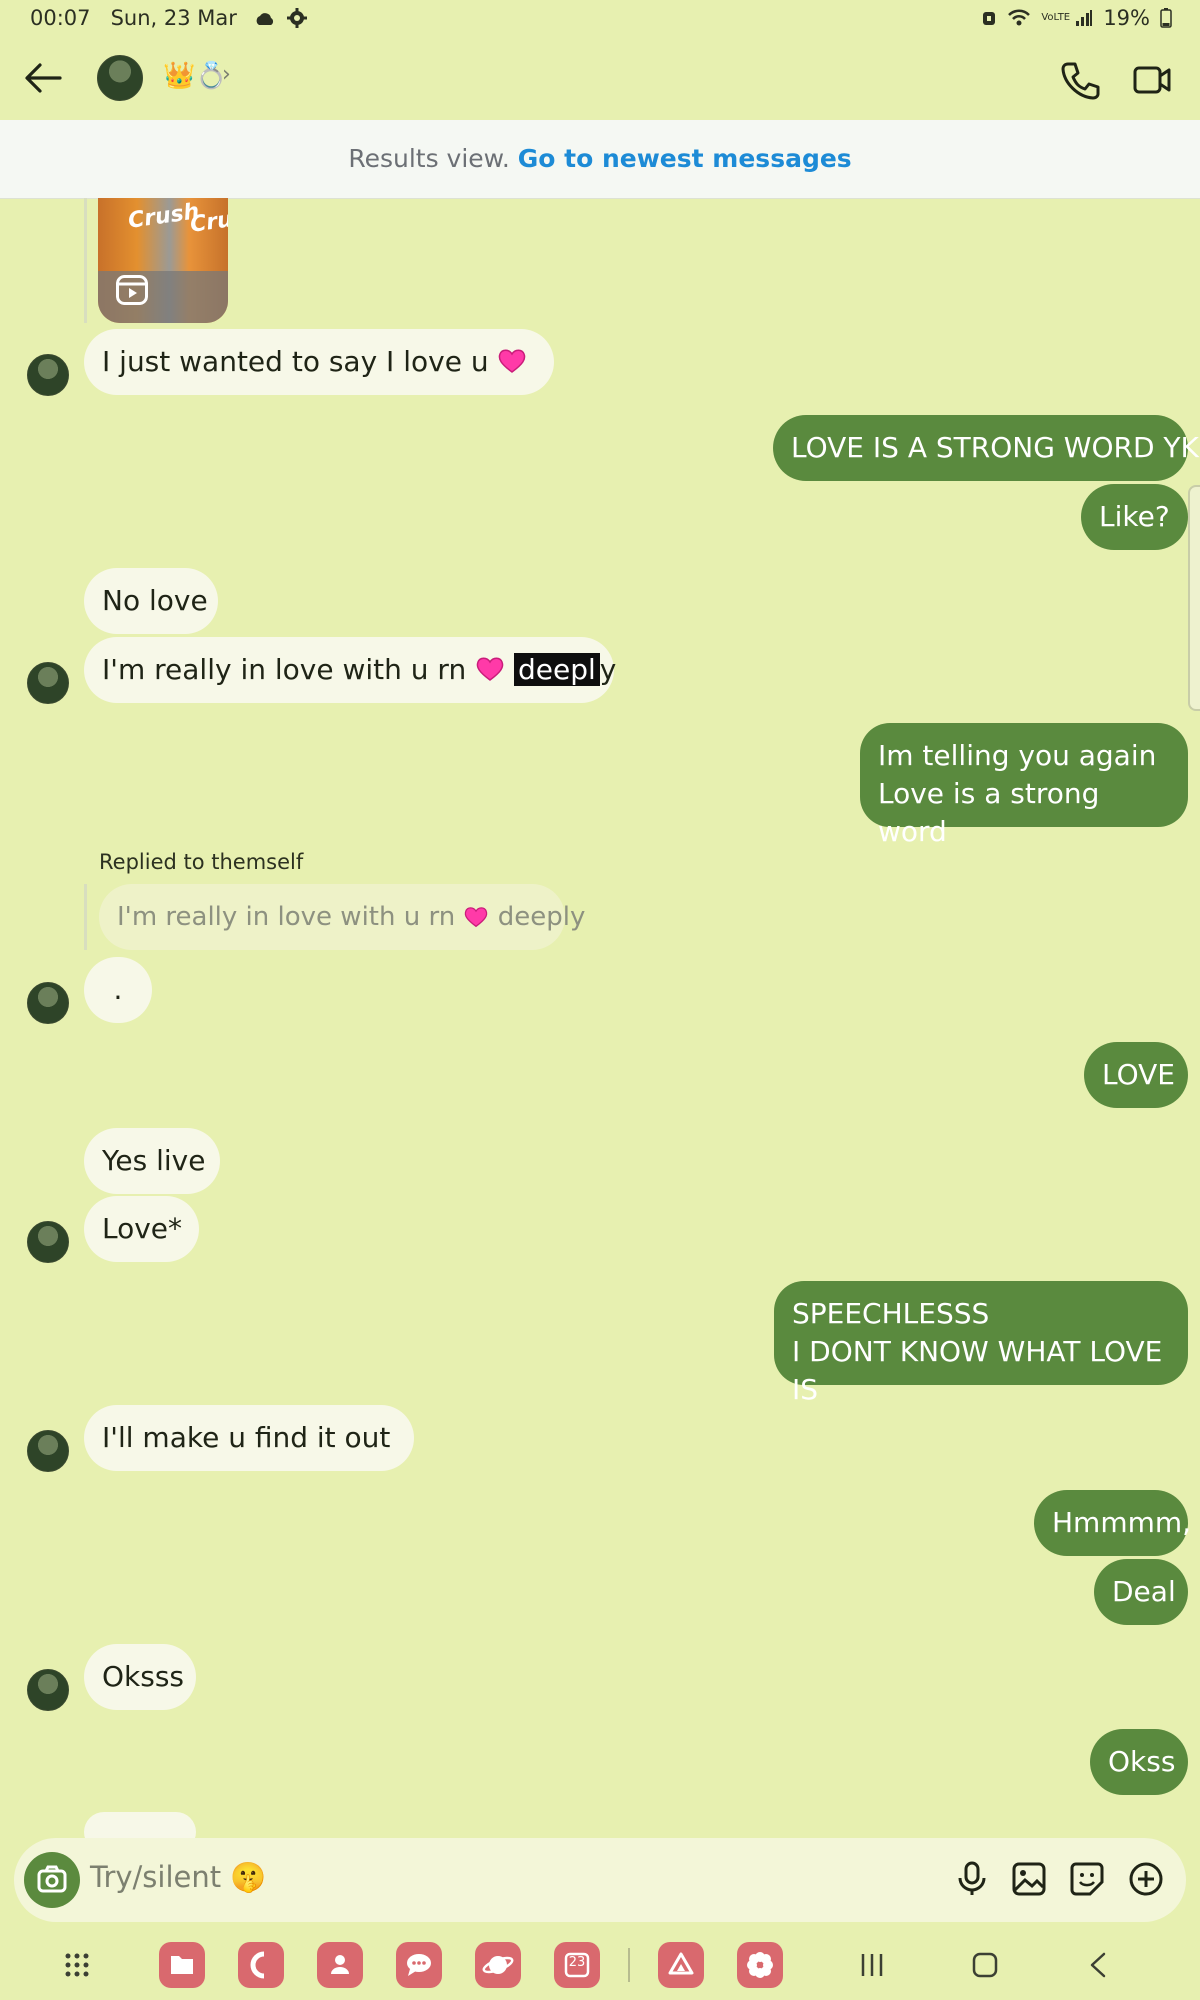  I want to click on contacts-app-icon, so click(340, 1965).